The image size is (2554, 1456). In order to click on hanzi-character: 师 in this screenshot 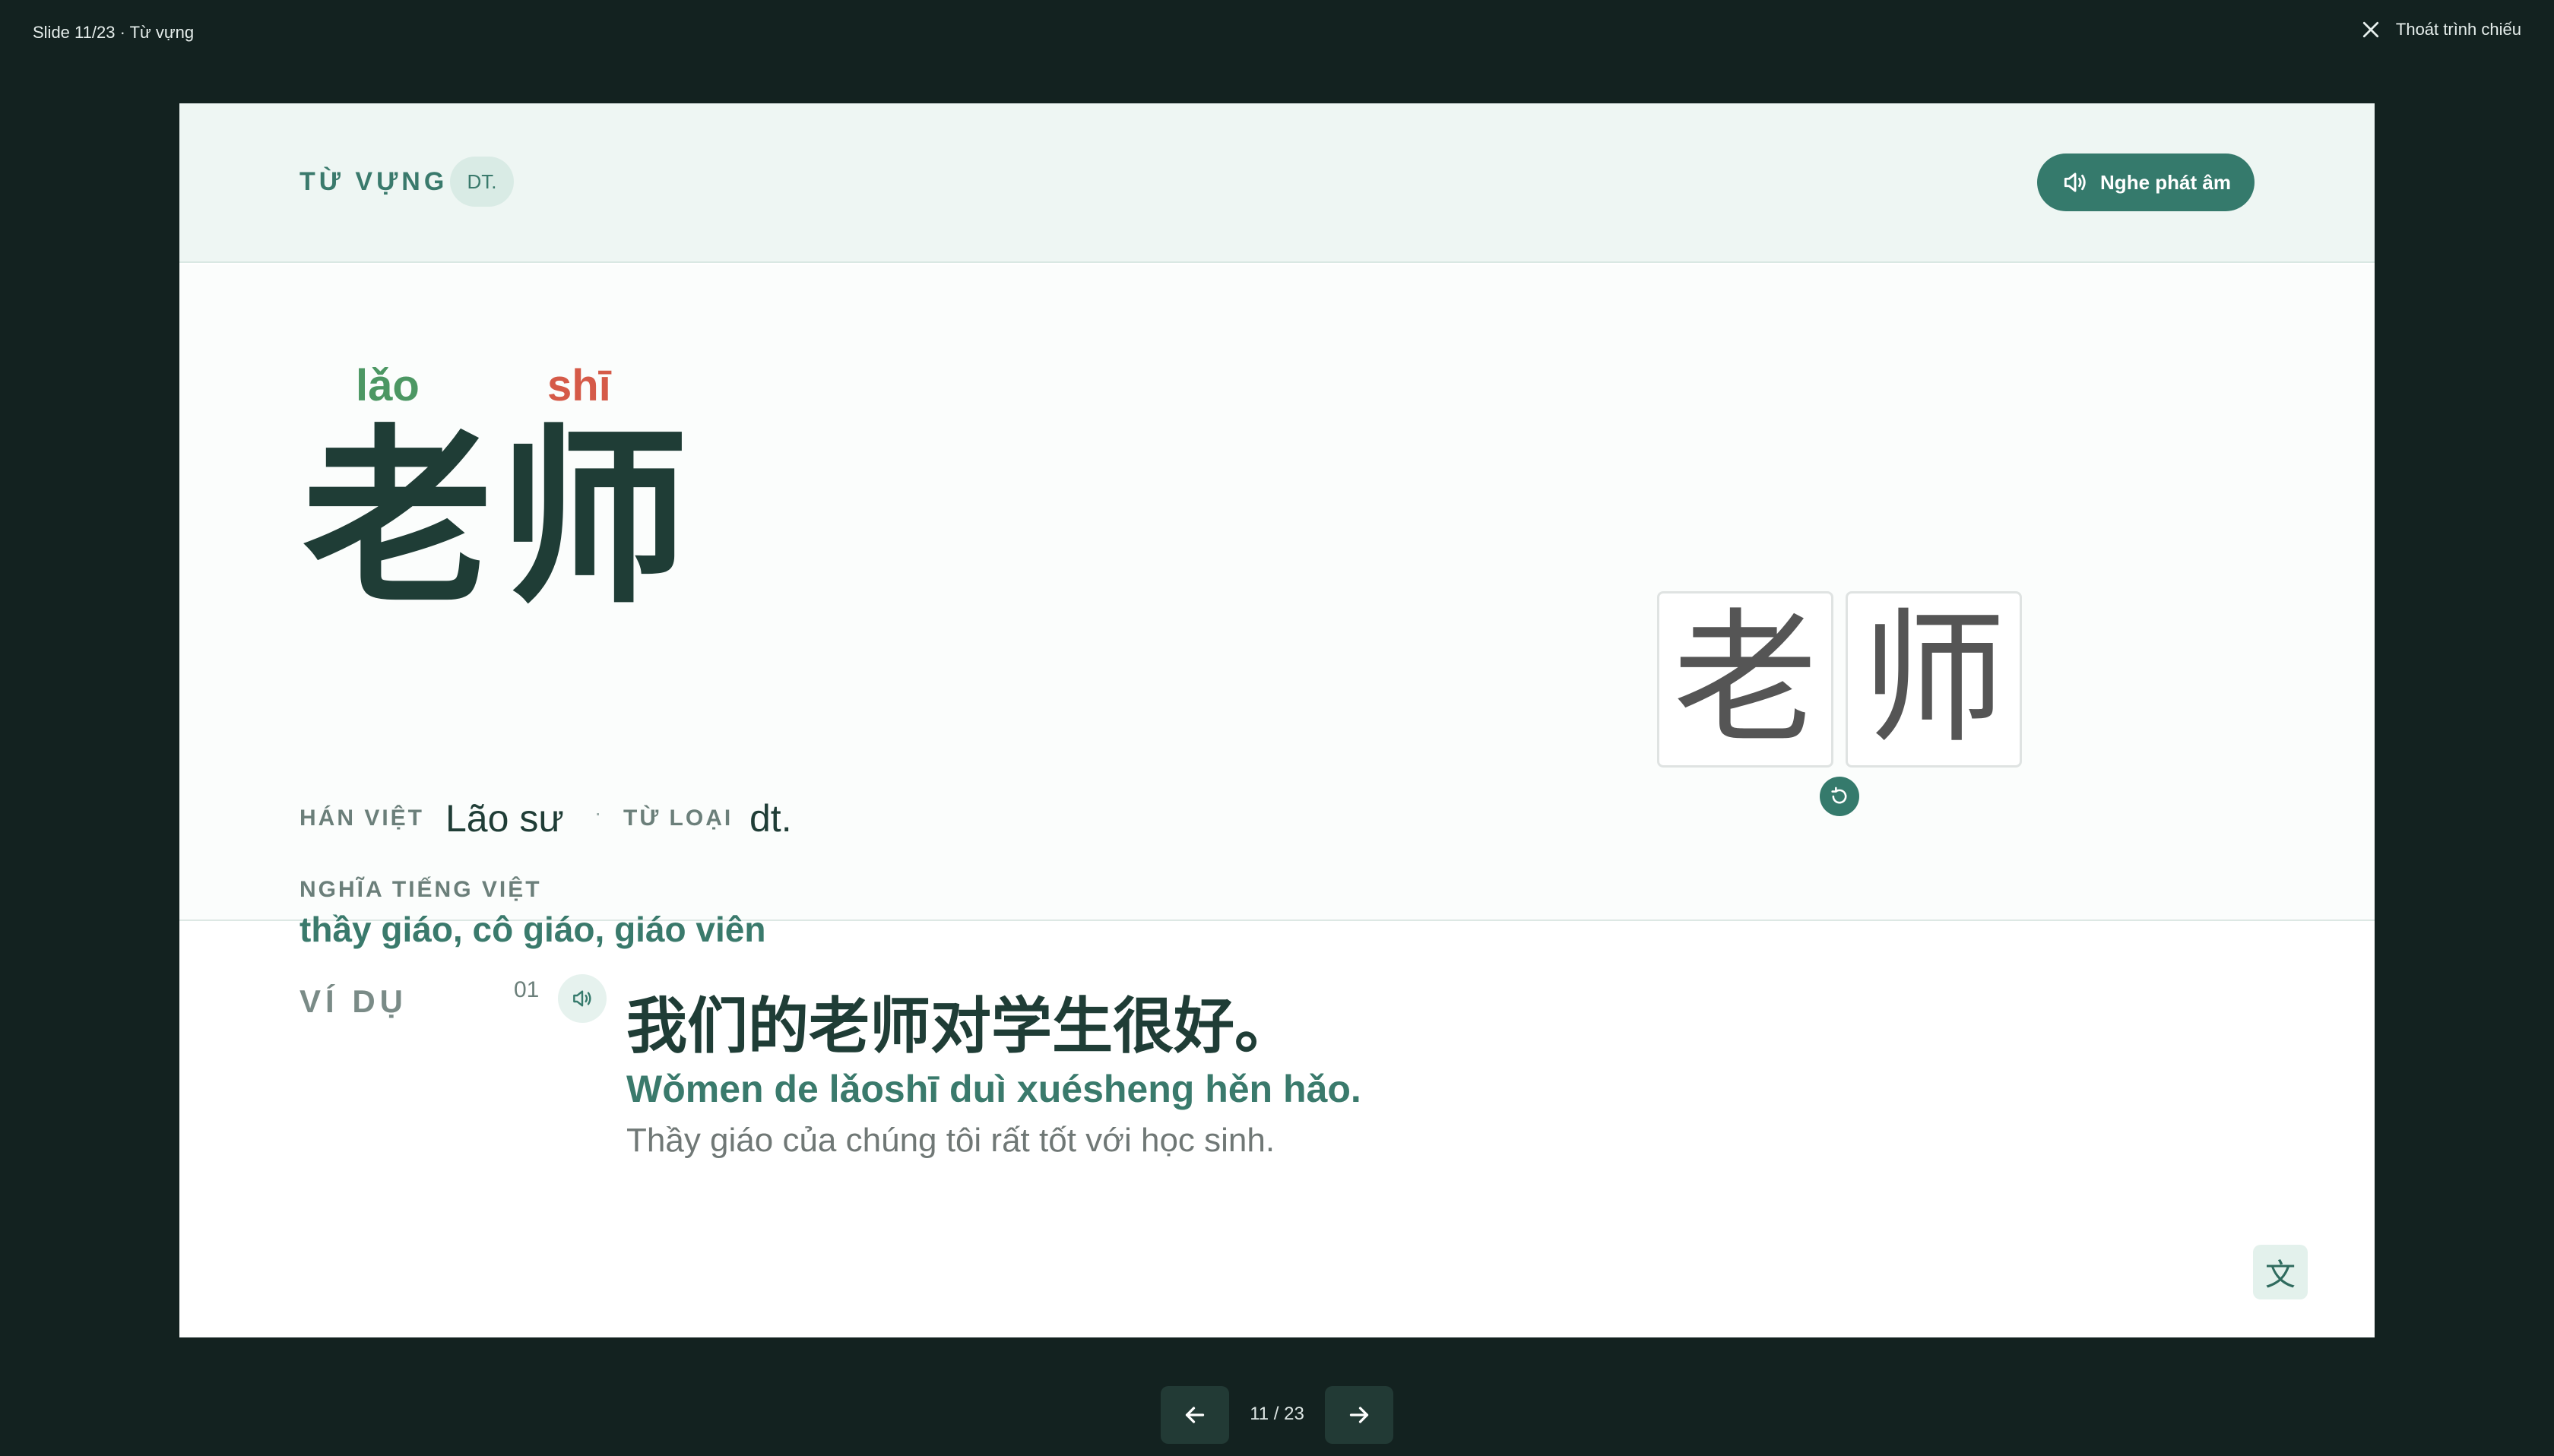, I will do `click(594, 518)`.